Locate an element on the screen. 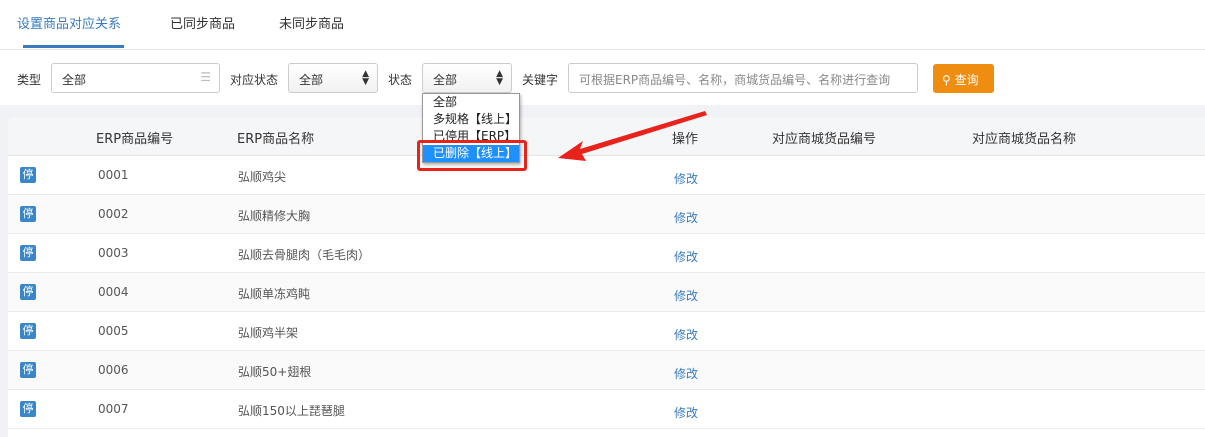  status-select: 全部 ▲ ▼ is located at coordinates (467, 78).